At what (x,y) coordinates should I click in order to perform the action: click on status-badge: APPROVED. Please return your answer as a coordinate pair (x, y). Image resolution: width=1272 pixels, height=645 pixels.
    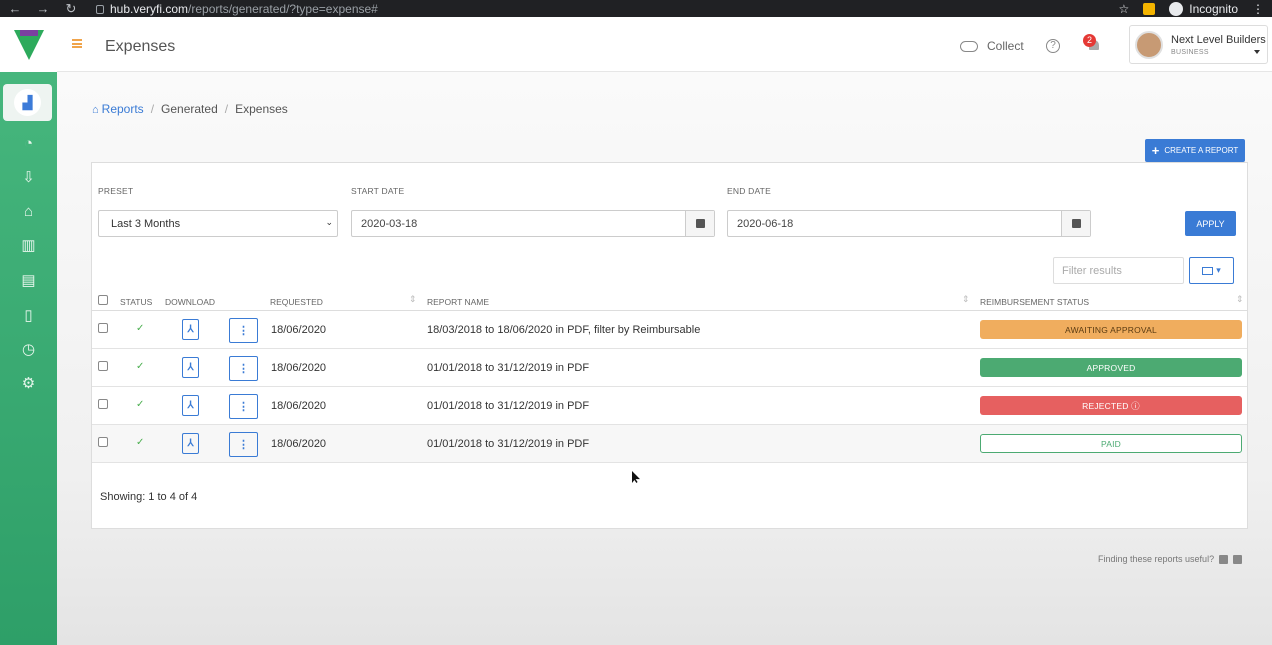
    Looking at the image, I should click on (1111, 367).